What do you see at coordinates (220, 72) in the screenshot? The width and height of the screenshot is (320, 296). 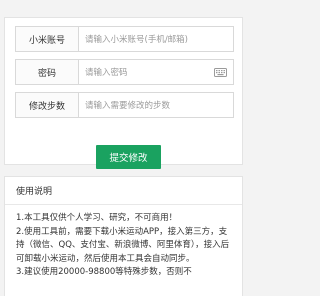 I see `keyboard-icon` at bounding box center [220, 72].